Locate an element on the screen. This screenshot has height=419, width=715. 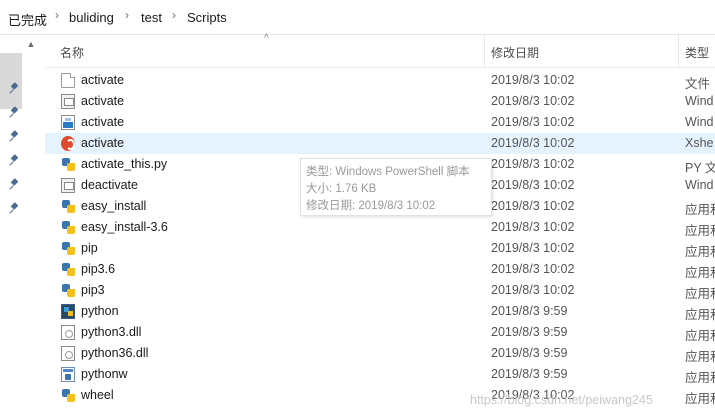
column-type: 类型 is located at coordinates (697, 52).